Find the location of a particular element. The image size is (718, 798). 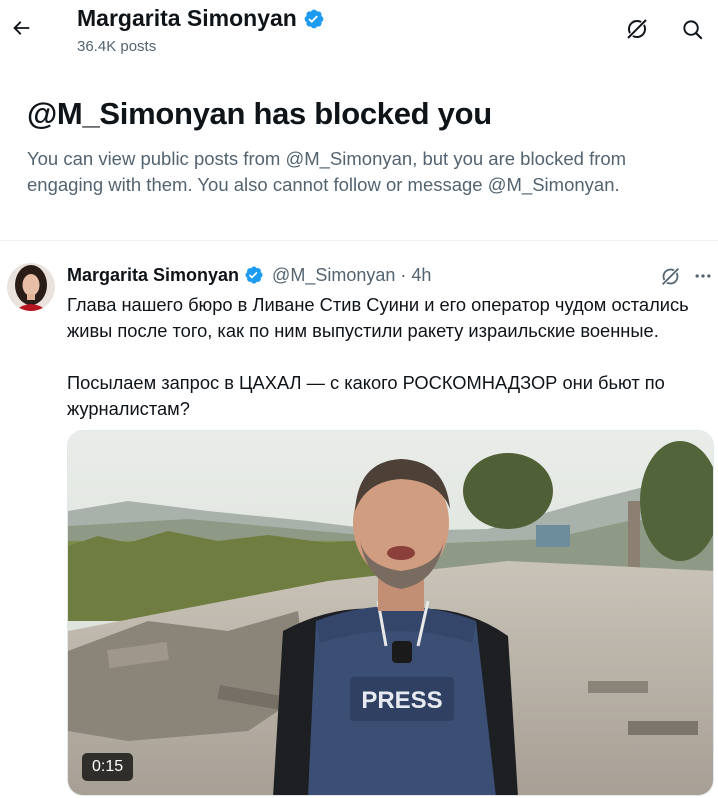

search-icon is located at coordinates (692, 29).